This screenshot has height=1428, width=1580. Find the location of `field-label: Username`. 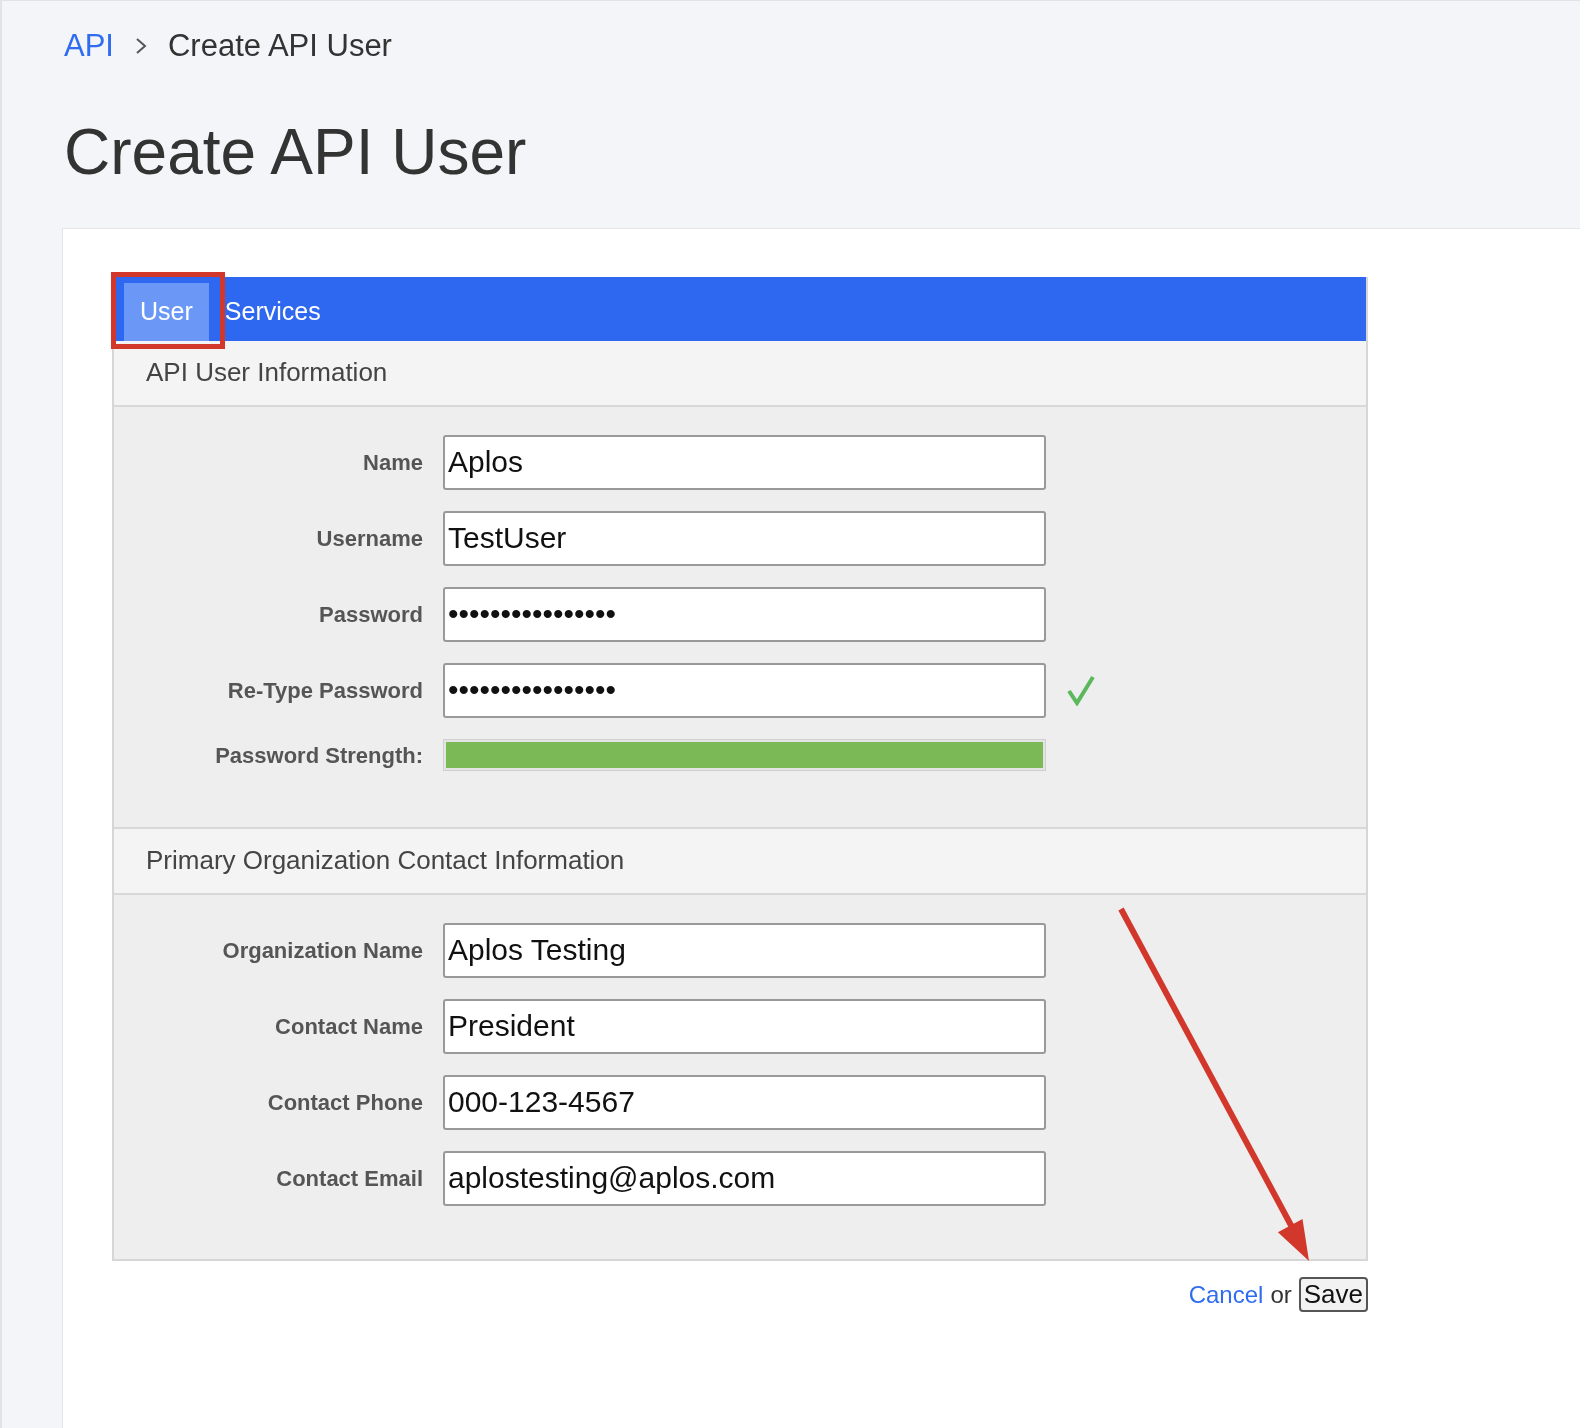

field-label: Username is located at coordinates (369, 538).